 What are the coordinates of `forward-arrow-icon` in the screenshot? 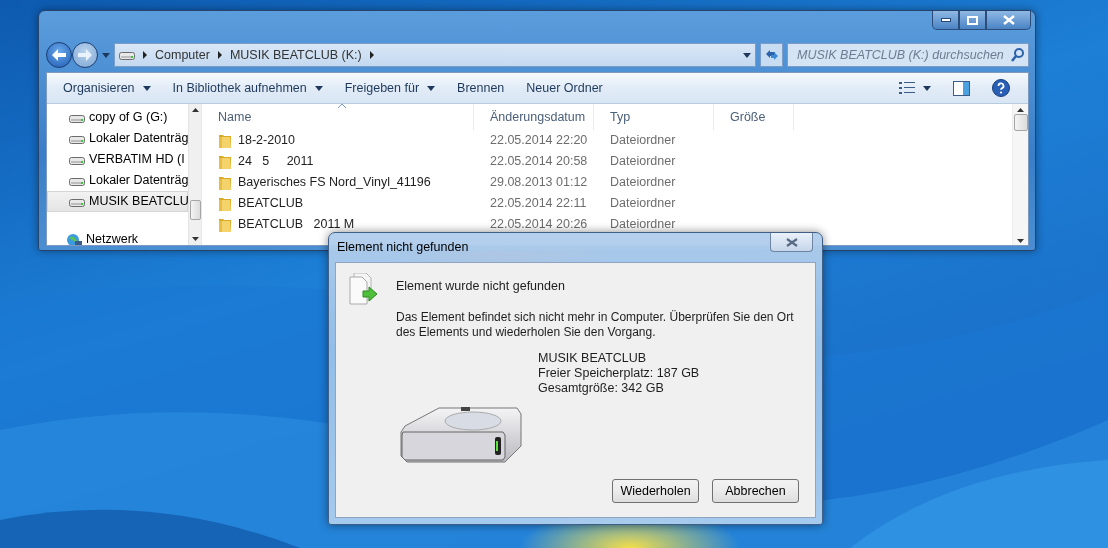 It's located at (85, 55).